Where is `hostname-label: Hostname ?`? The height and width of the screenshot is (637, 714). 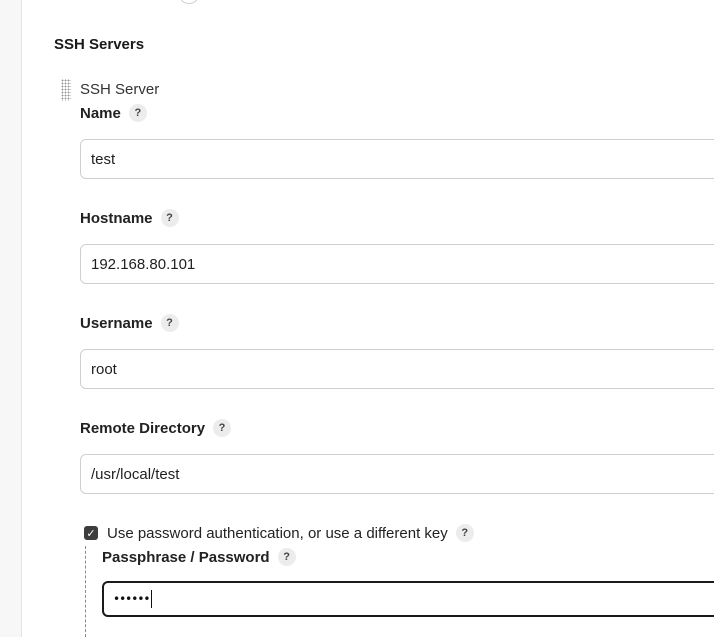
hostname-label: Hostname ? is located at coordinates (129, 218).